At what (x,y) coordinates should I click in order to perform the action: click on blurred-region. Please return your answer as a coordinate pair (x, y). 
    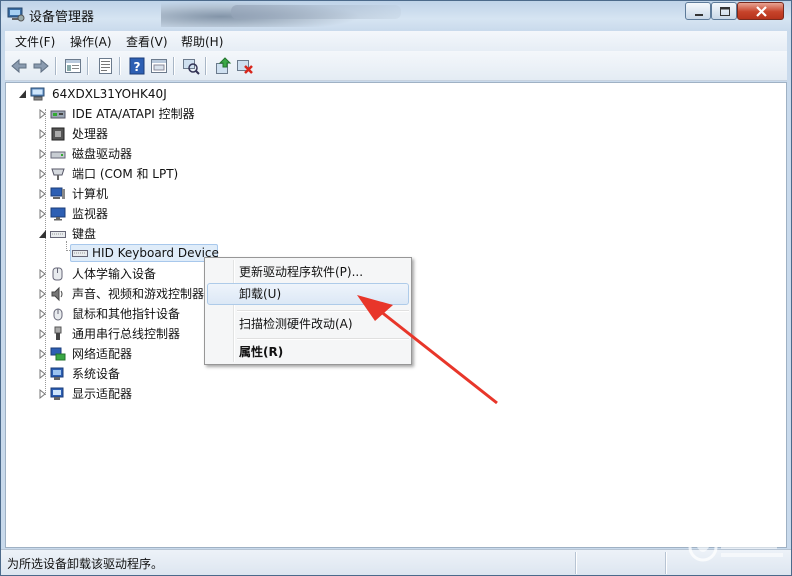
    Looking at the image, I should click on (316, 12).